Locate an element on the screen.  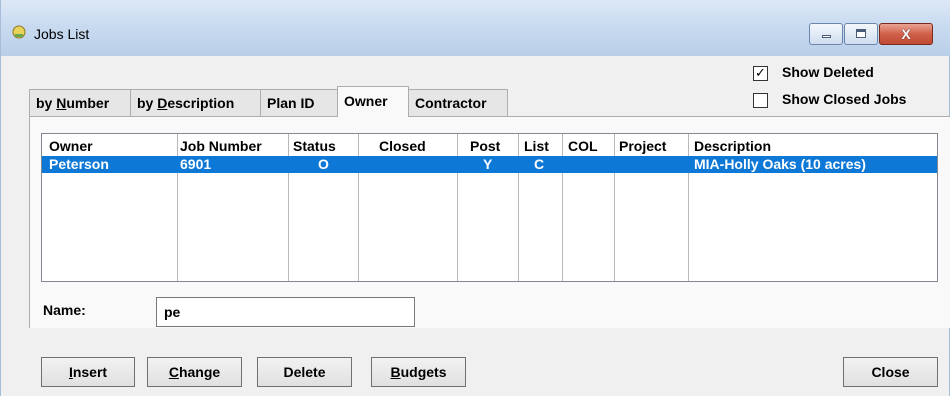
insert-button: Insert is located at coordinates (88, 372).